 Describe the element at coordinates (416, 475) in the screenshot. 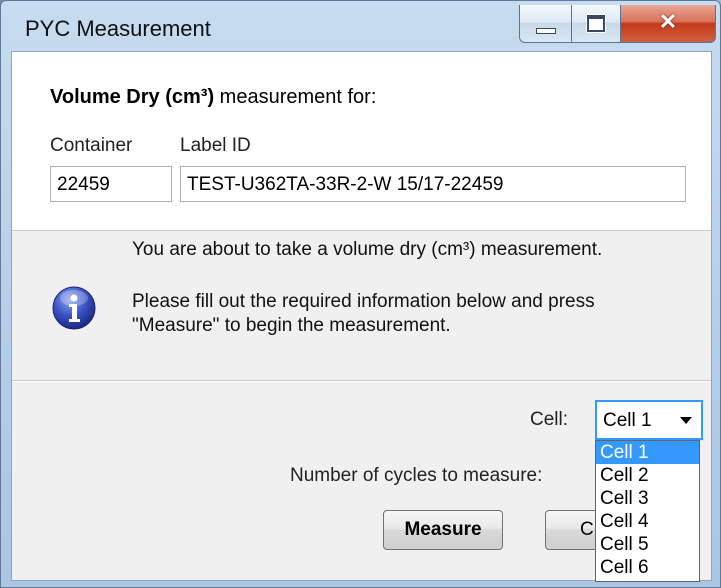

I see `cycles-label: Number of cycles to measure:` at that location.